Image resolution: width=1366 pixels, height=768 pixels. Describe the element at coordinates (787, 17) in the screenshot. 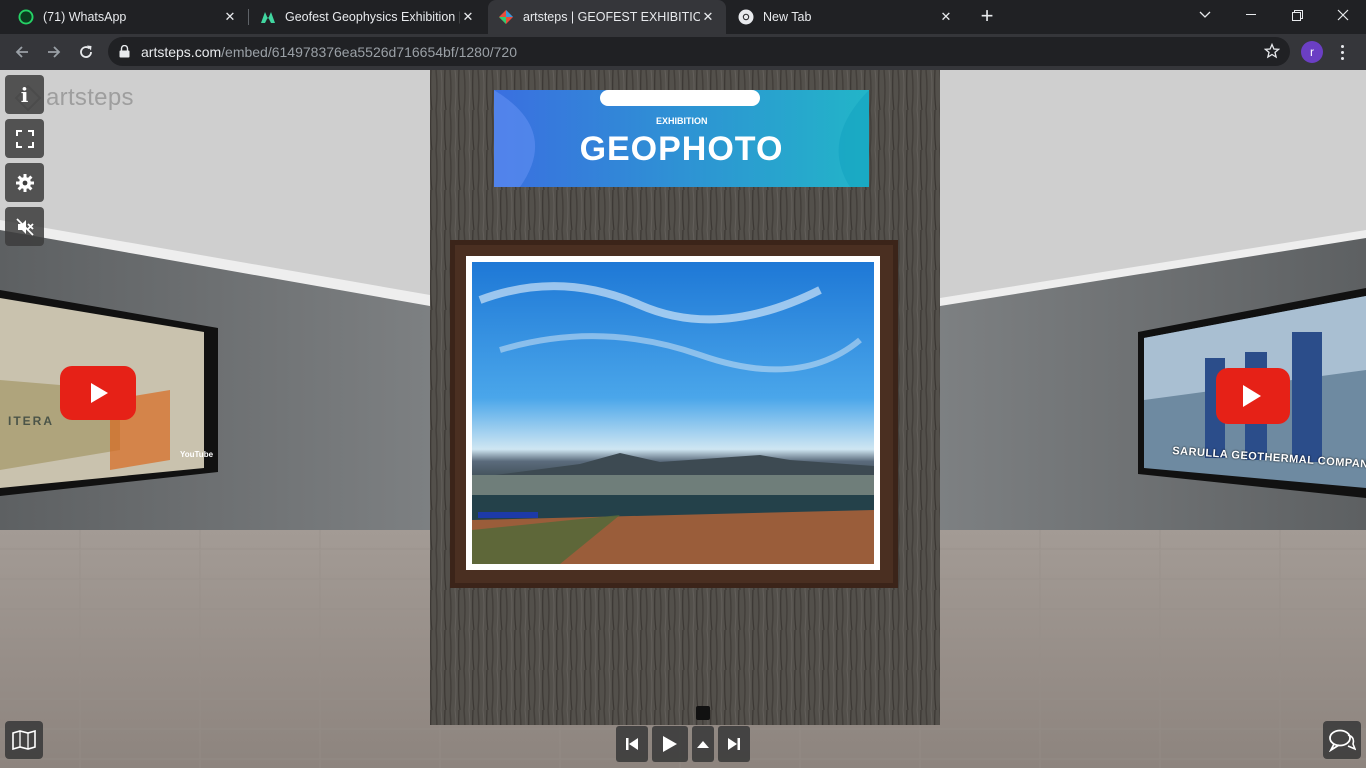

I see `tab-title: New Tab` at that location.